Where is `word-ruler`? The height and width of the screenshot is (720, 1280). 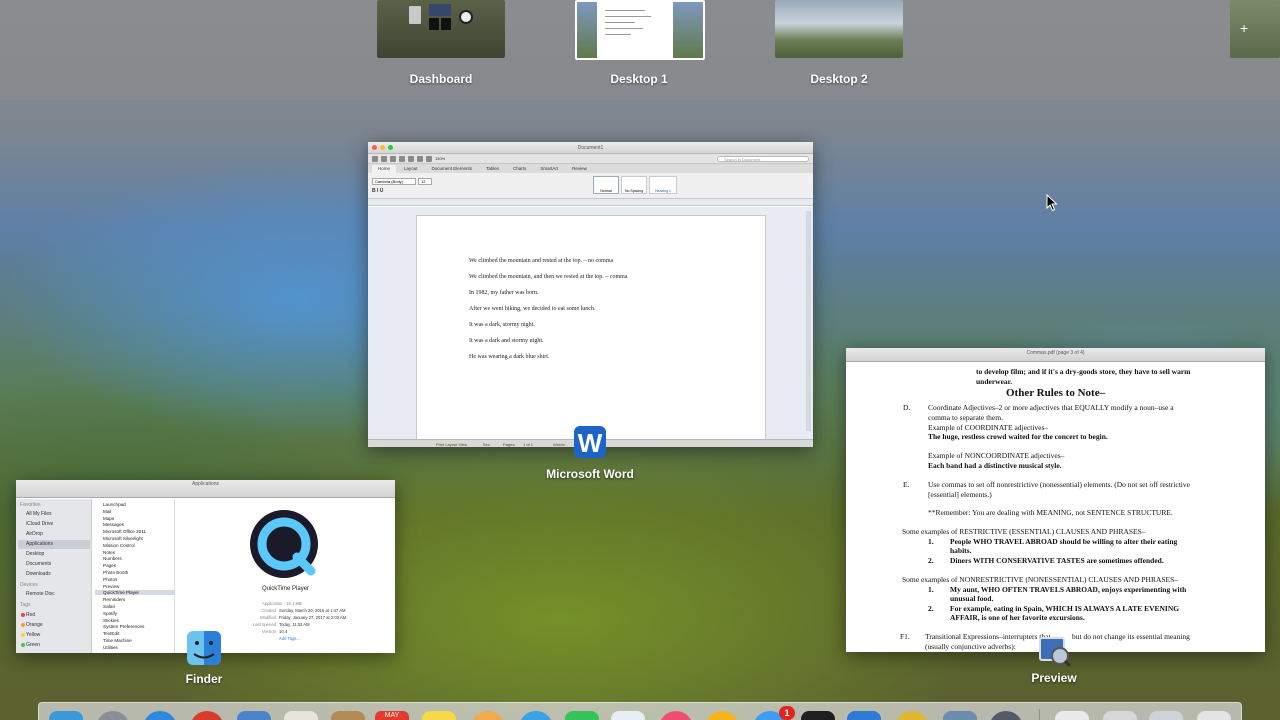
word-ruler is located at coordinates (590, 202).